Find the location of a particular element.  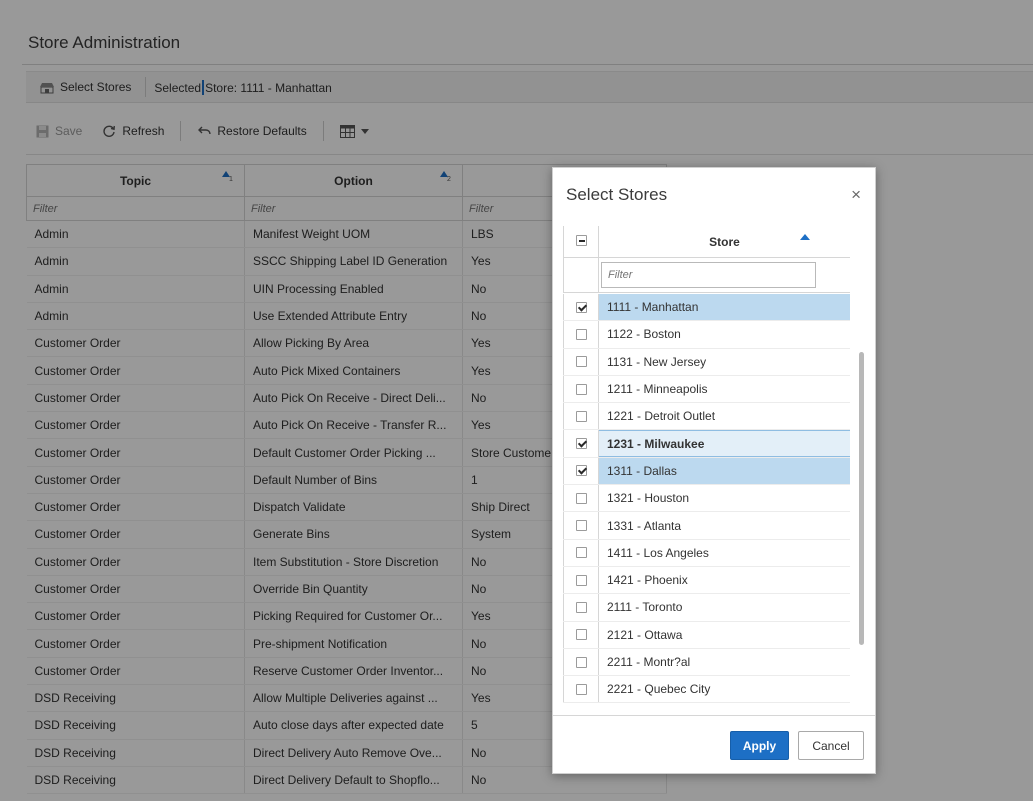

store-name: 2111 - Toronto is located at coordinates (645, 607).